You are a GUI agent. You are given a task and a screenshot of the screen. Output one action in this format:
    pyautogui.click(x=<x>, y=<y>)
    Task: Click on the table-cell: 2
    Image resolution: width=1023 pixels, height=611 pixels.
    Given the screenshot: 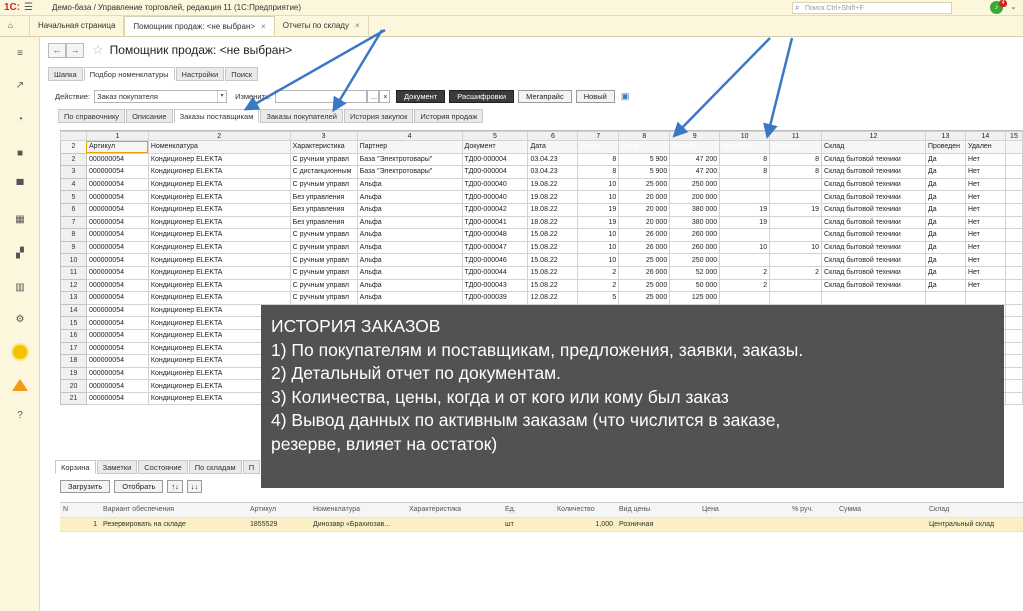 What is the action you would take?
    pyautogui.click(x=745, y=272)
    